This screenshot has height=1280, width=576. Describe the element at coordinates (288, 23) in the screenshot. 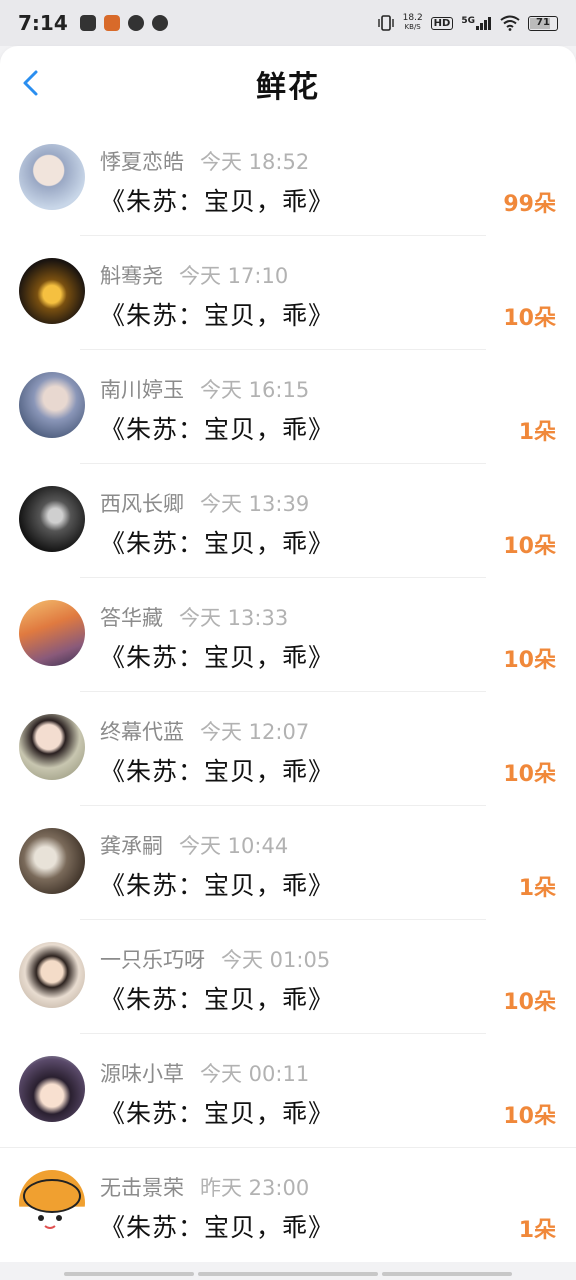

I see `status-bar: 7:14 18.2 KB/S HD 5G 71` at that location.